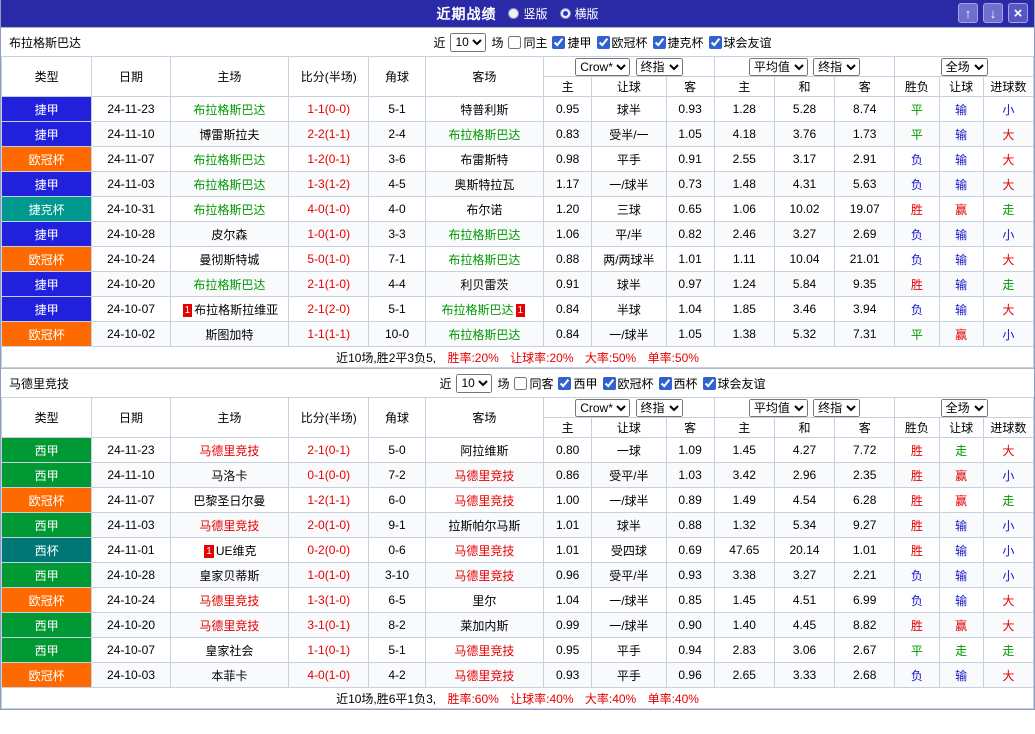 Image resolution: width=1035 pixels, height=734 pixels. I want to click on match-score: 5-0(1-0), so click(329, 259).